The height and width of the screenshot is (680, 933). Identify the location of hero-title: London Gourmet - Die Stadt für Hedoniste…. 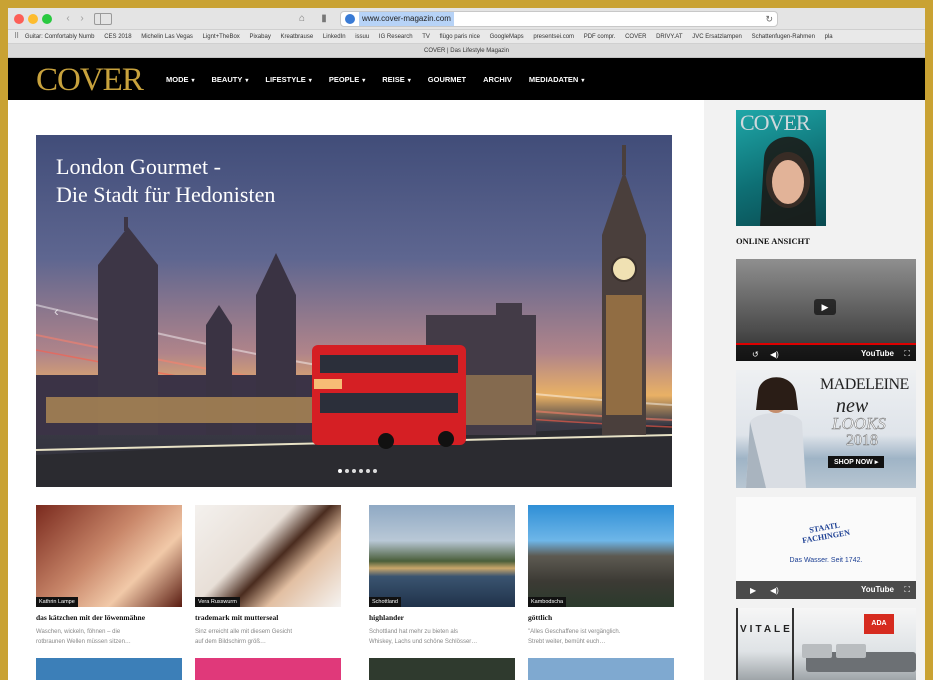
(165, 181).